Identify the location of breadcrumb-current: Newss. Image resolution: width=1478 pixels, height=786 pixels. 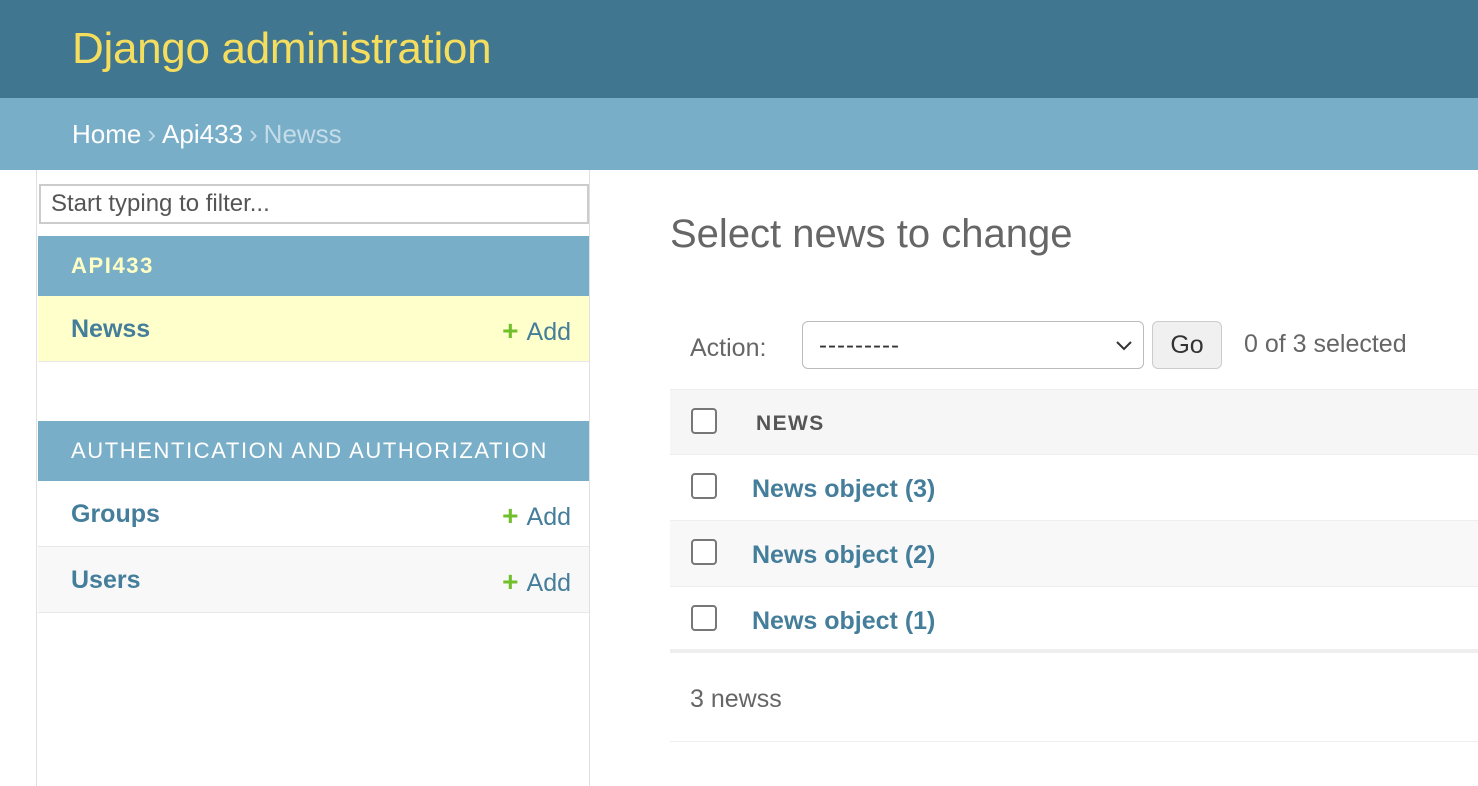
(302, 134).